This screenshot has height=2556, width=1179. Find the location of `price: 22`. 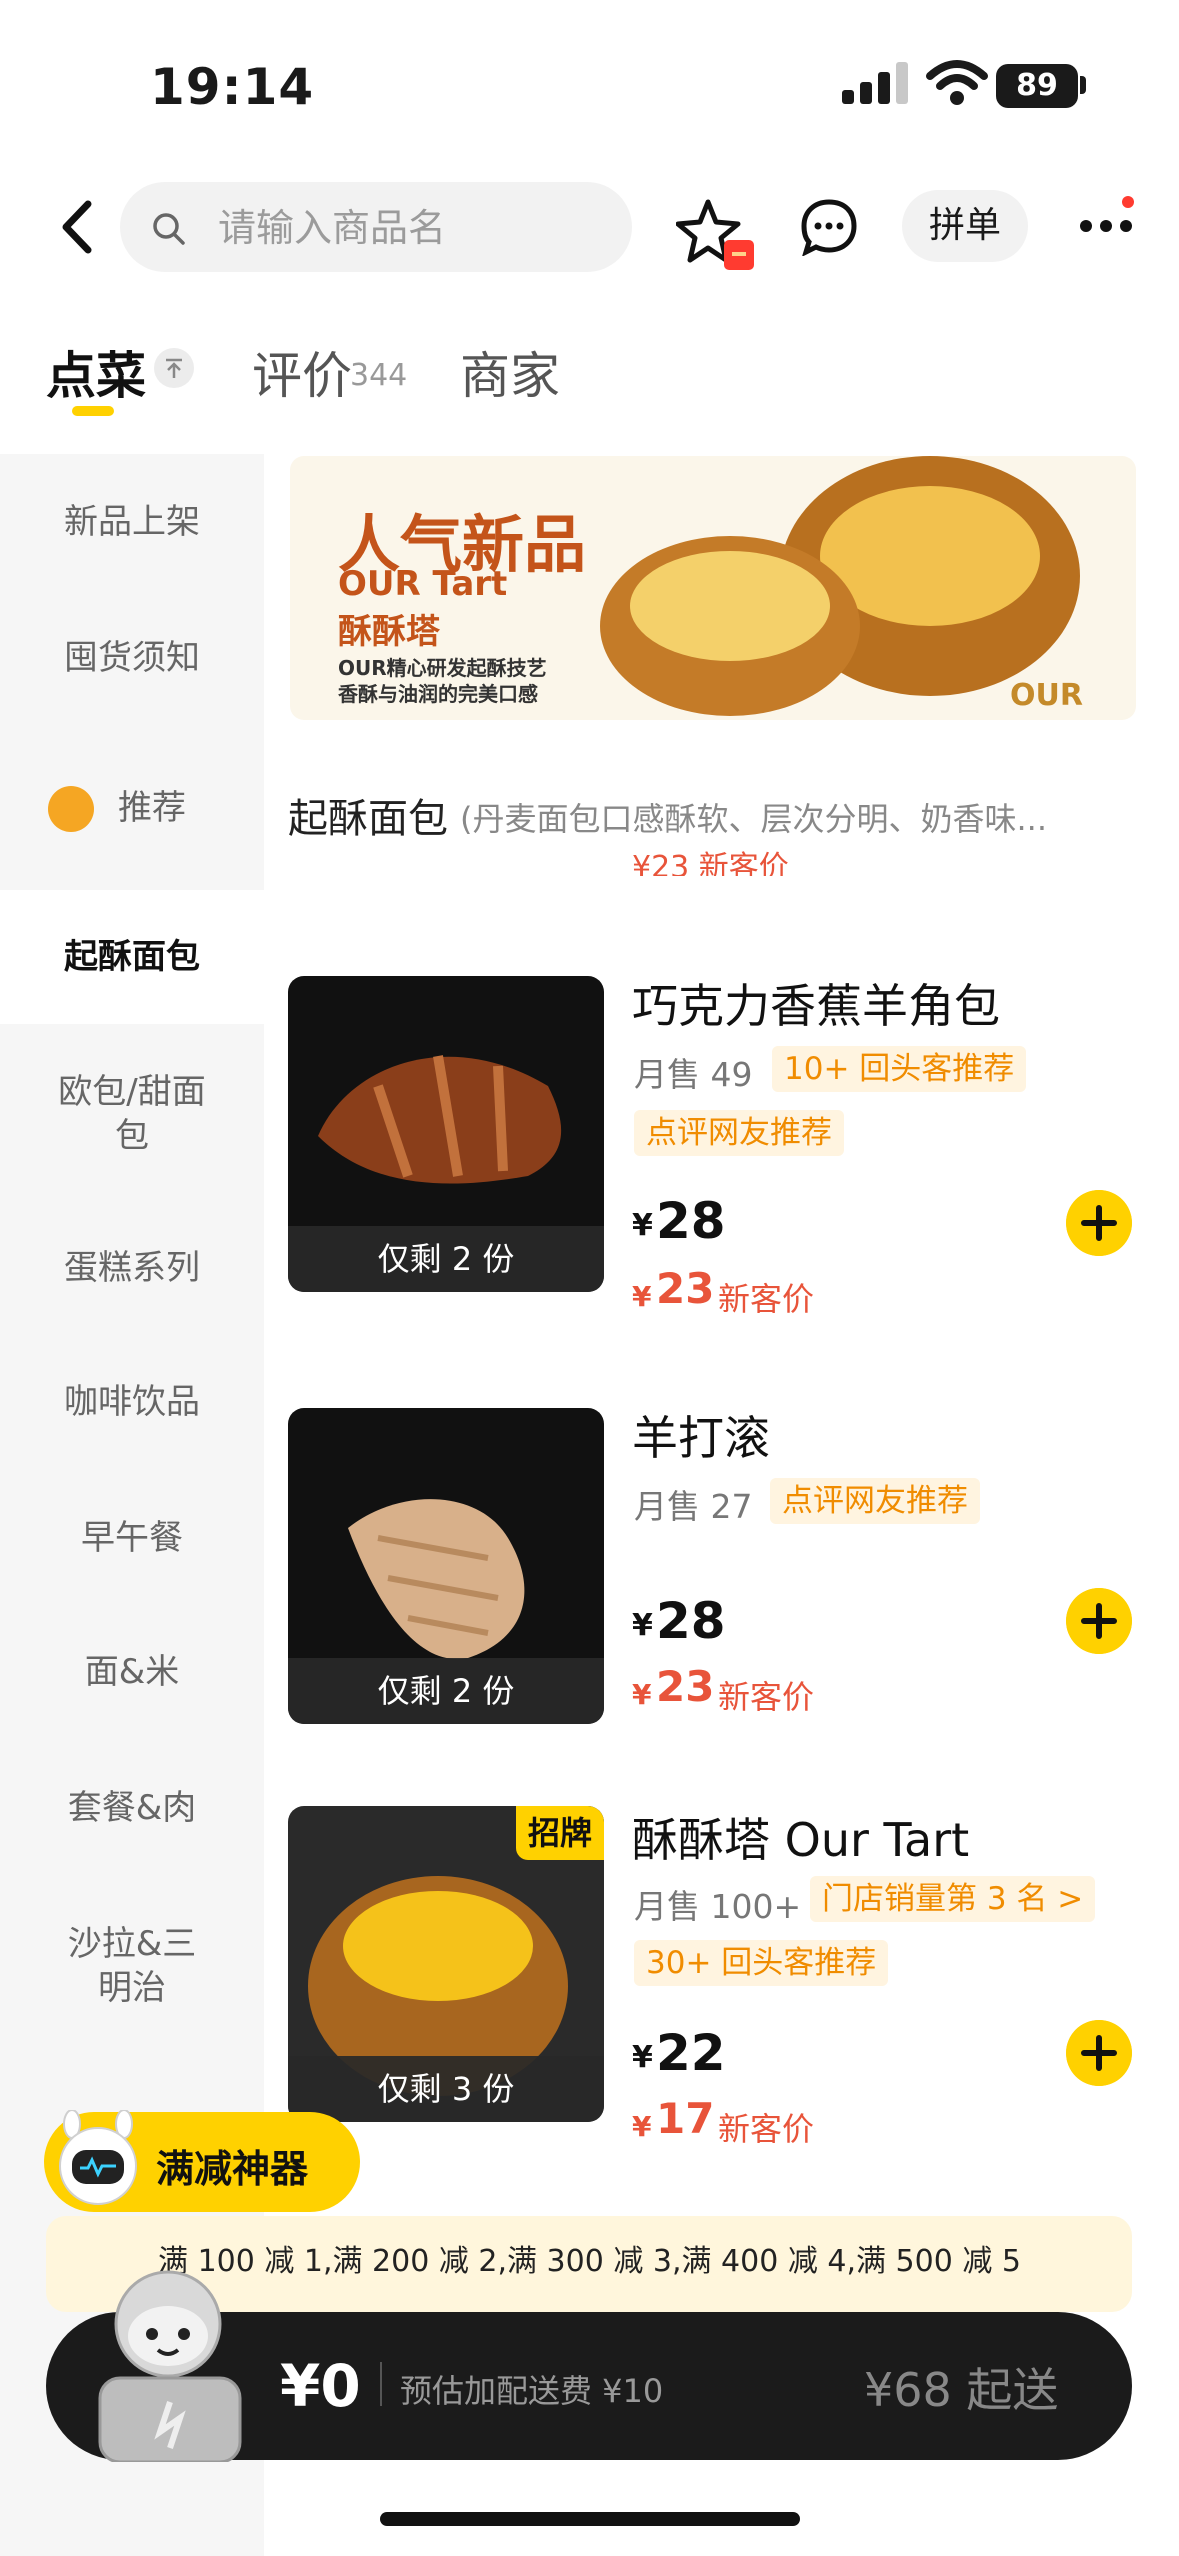

price: 22 is located at coordinates (691, 2053).